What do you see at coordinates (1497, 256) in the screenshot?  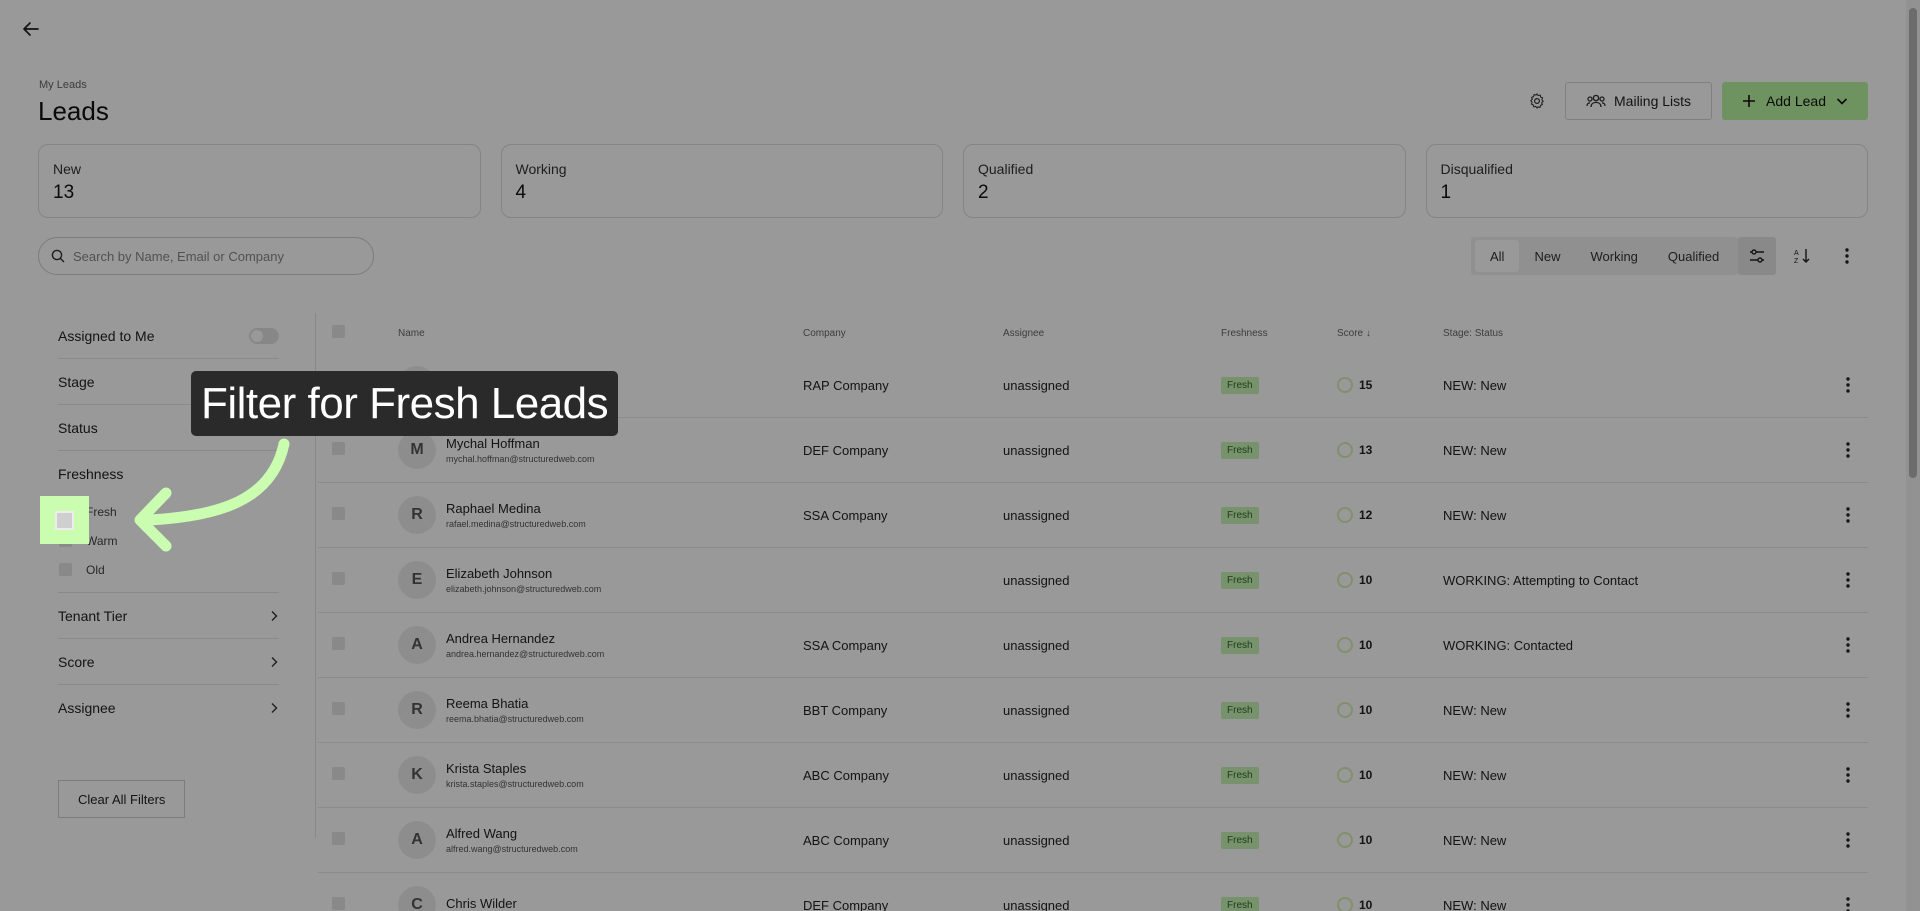 I see `segment-all: All` at bounding box center [1497, 256].